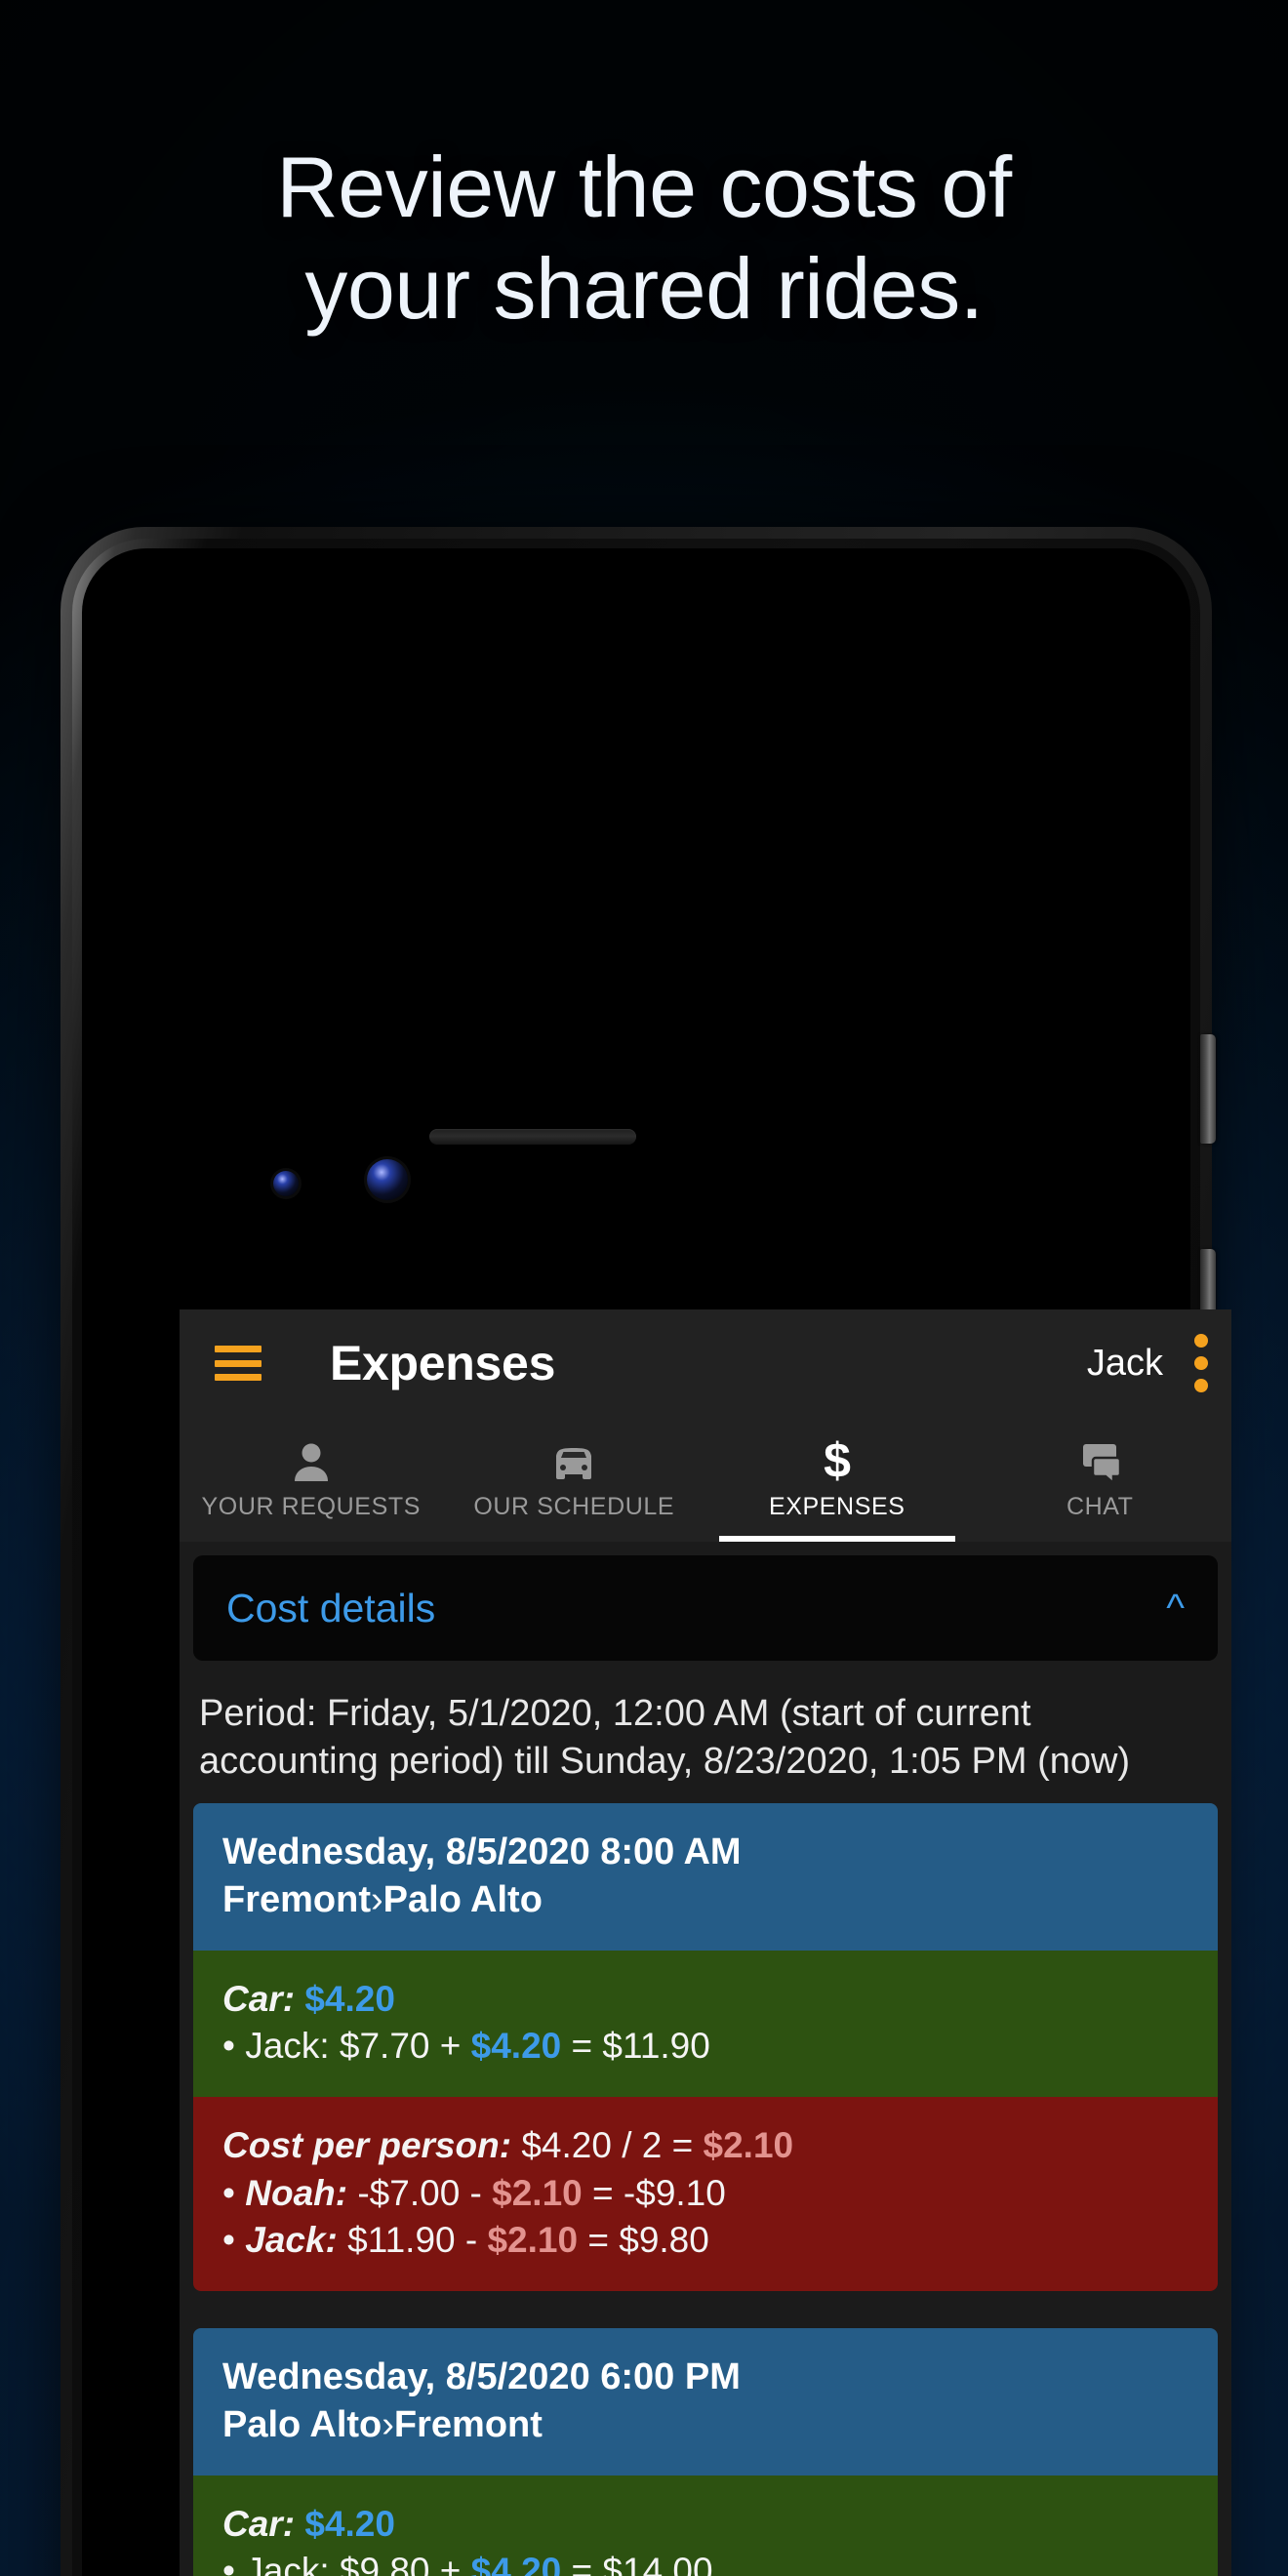 Image resolution: width=1288 pixels, height=2576 pixels. I want to click on headline-line-2: your shared rides., so click(644, 288).